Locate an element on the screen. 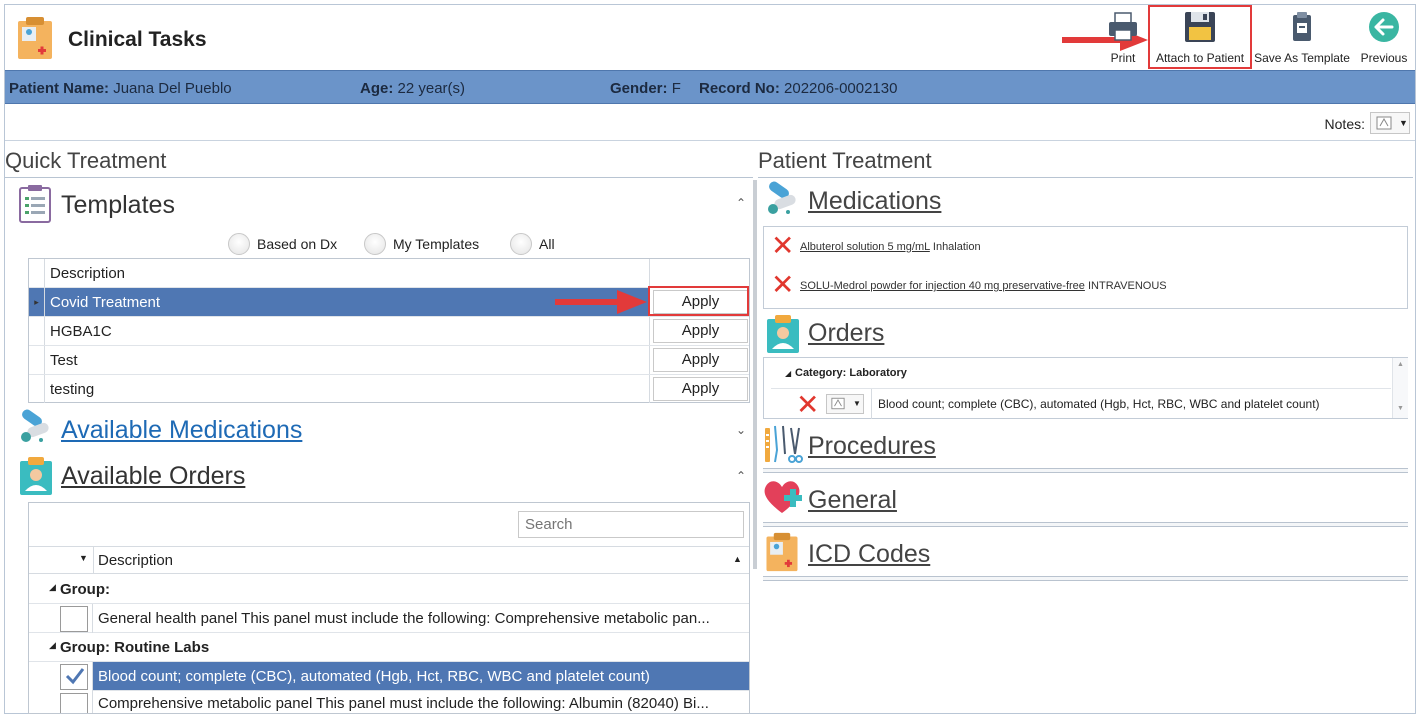 The height and width of the screenshot is (719, 1421). template-row: testing Apply is located at coordinates (389, 389).